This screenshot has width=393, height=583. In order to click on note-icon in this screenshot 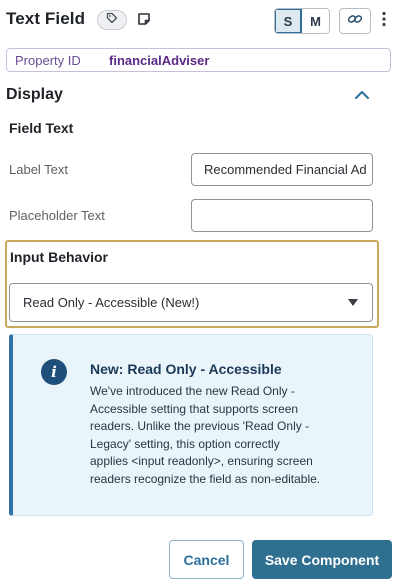, I will do `click(144, 19)`.